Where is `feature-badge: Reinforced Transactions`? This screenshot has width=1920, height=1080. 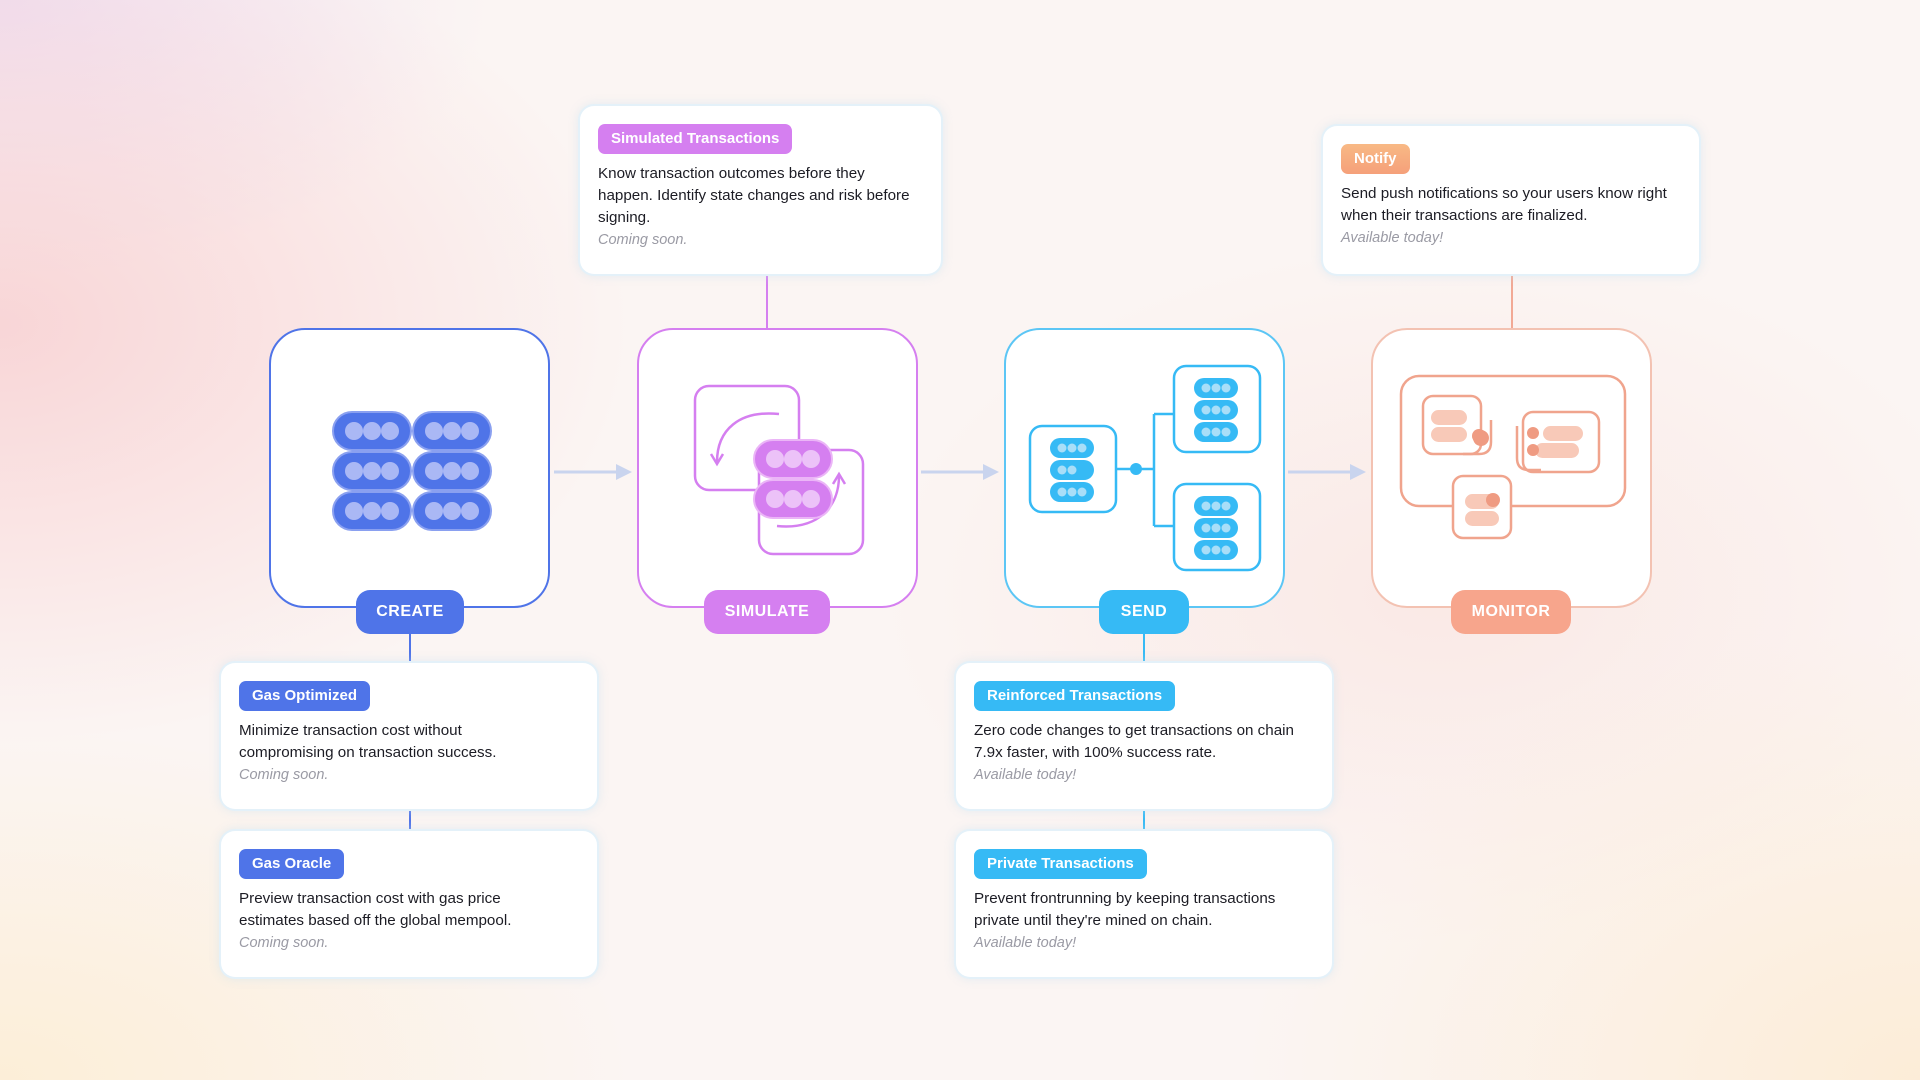 feature-badge: Reinforced Transactions is located at coordinates (1075, 696).